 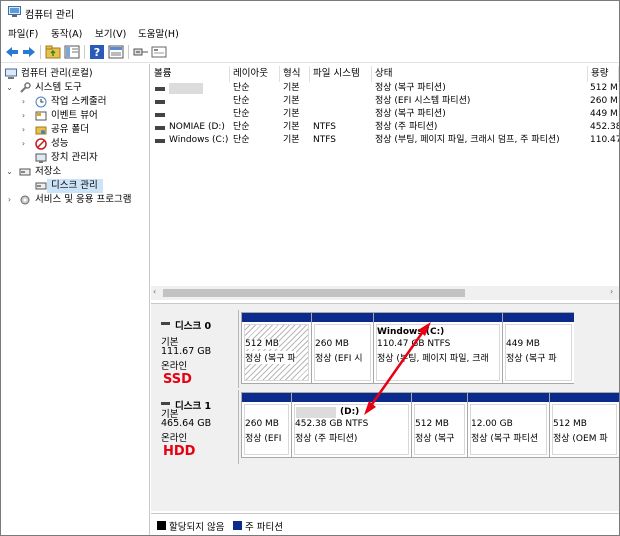 I want to click on partition-efi: 260 MB 정상 (EFI 시, so click(x=343, y=348).